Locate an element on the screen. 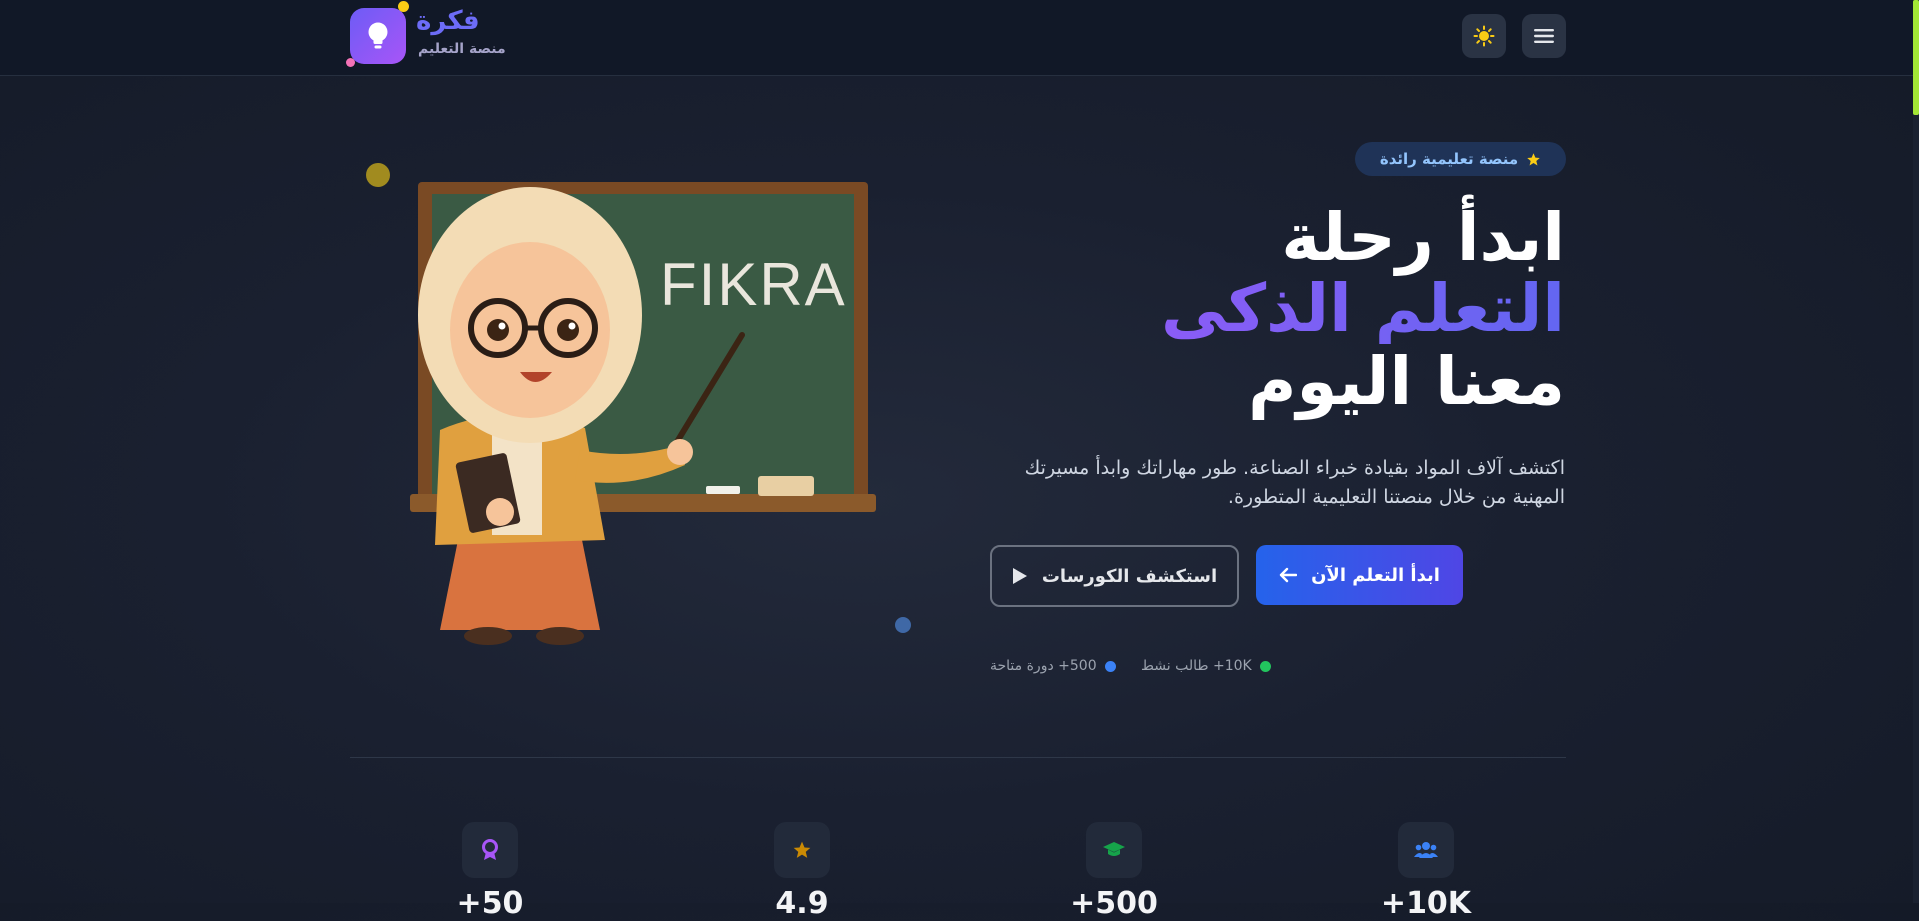 Image resolution: width=1919 pixels, height=921 pixels. award-icon is located at coordinates (490, 849).